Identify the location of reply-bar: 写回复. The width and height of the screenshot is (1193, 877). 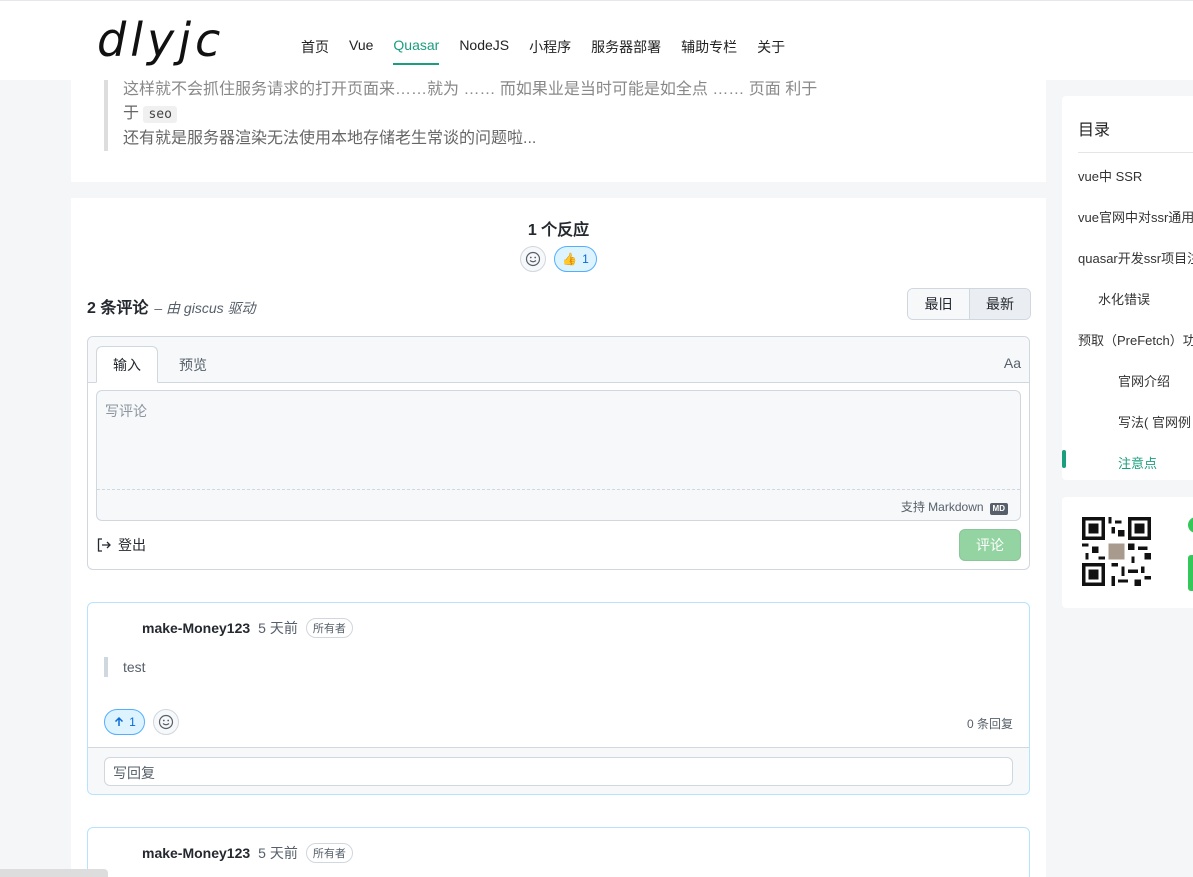
(558, 770).